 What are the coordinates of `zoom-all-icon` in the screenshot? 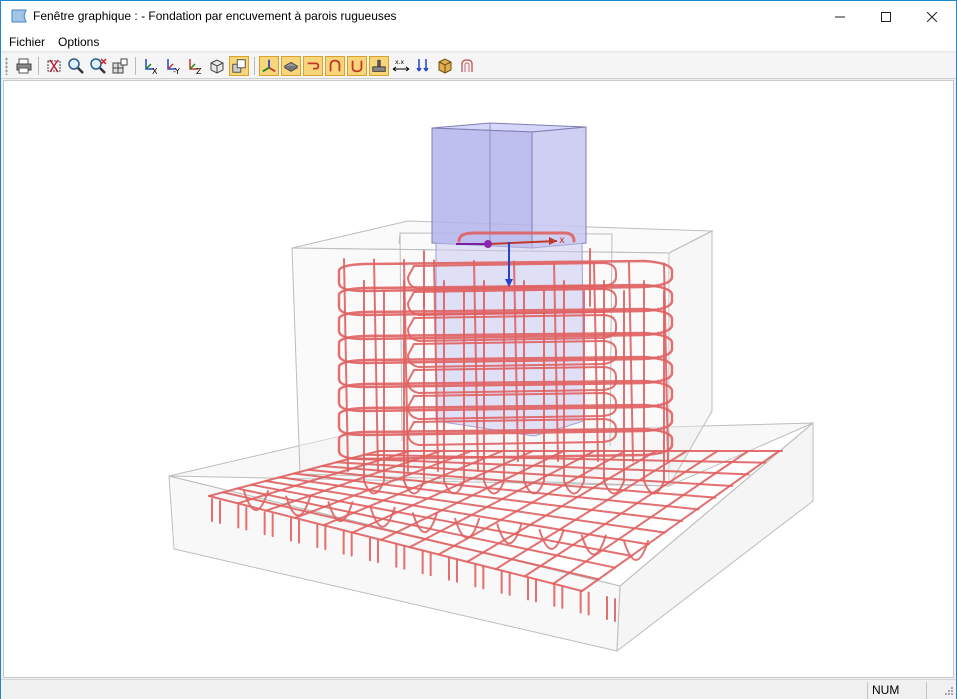 It's located at (98, 66).